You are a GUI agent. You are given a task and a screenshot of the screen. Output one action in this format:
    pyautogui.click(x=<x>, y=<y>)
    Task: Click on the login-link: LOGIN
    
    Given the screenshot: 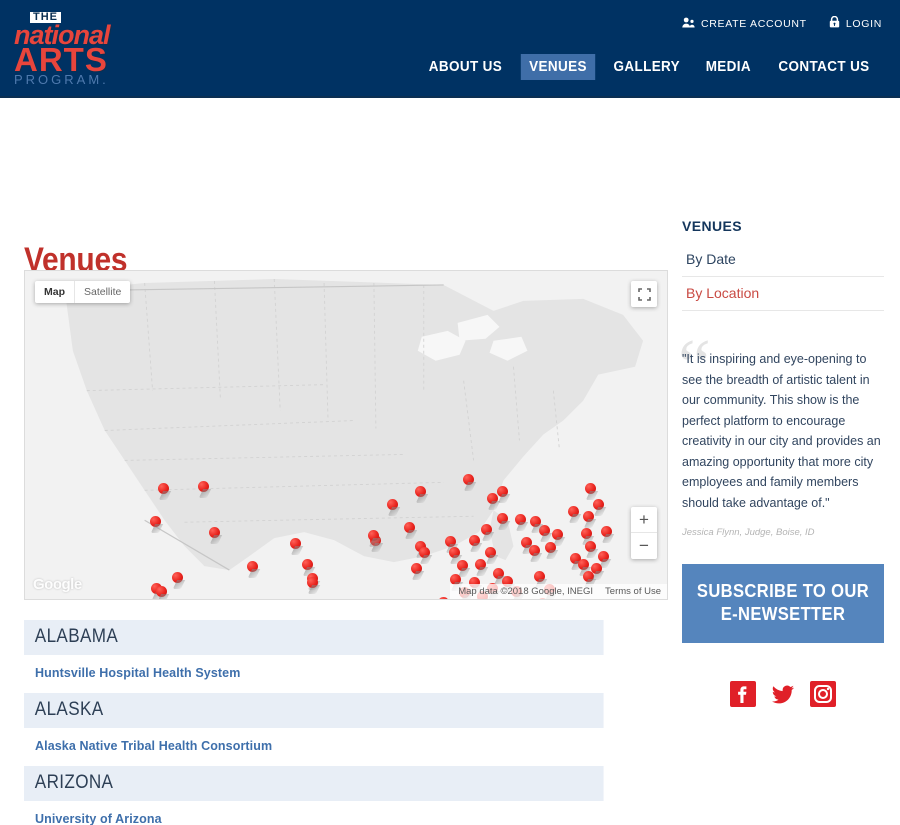 What is the action you would take?
    pyautogui.click(x=855, y=23)
    